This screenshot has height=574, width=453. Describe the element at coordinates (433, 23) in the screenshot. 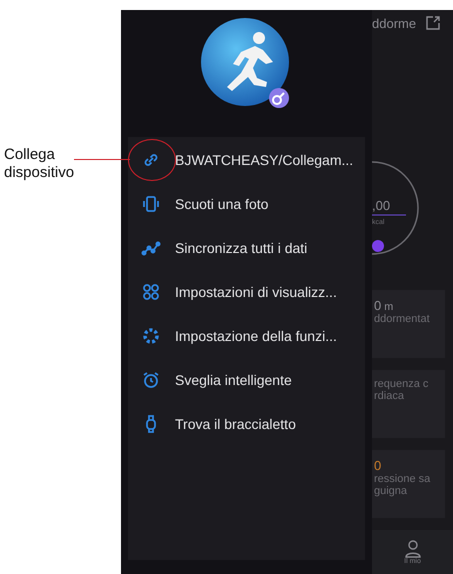

I see `share-icon` at that location.